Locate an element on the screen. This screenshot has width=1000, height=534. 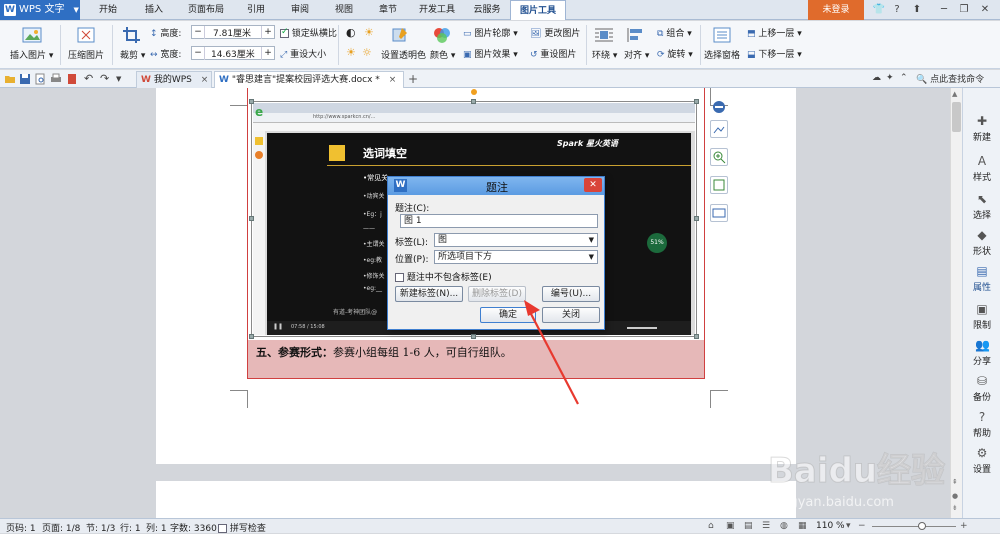
align-button: 对齐 ▾ is located at coordinates (636, 54).